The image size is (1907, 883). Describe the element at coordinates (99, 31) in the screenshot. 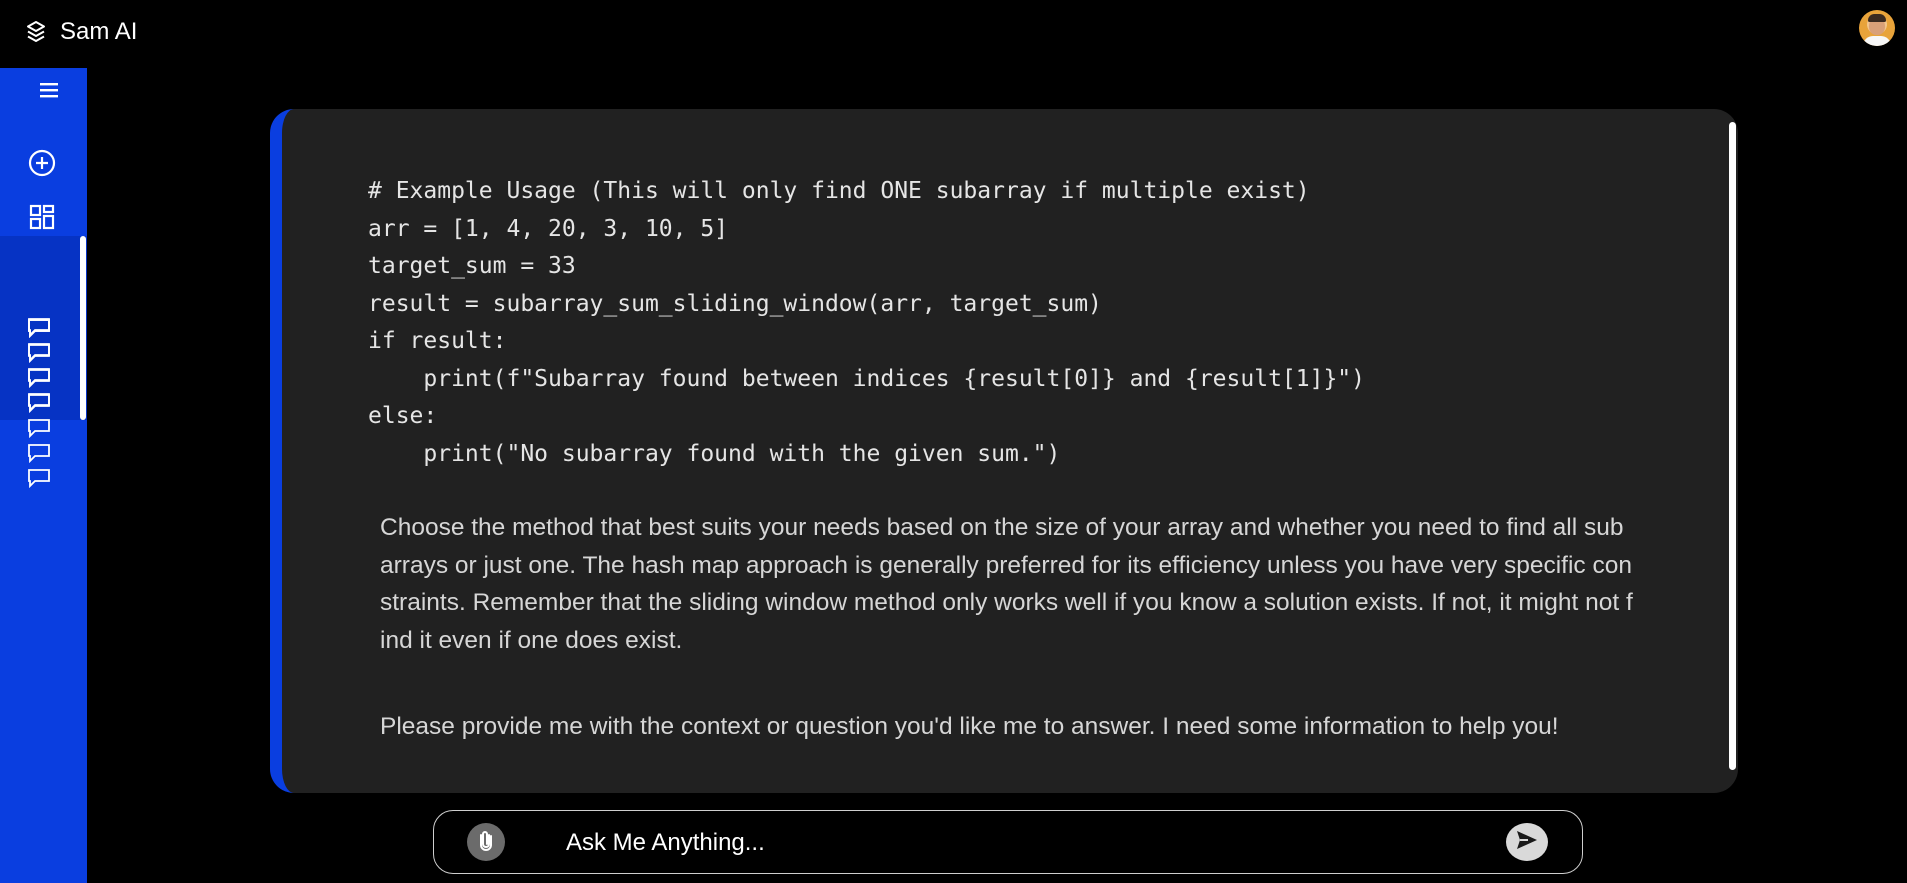

I see `app-title: Sam AI` at that location.